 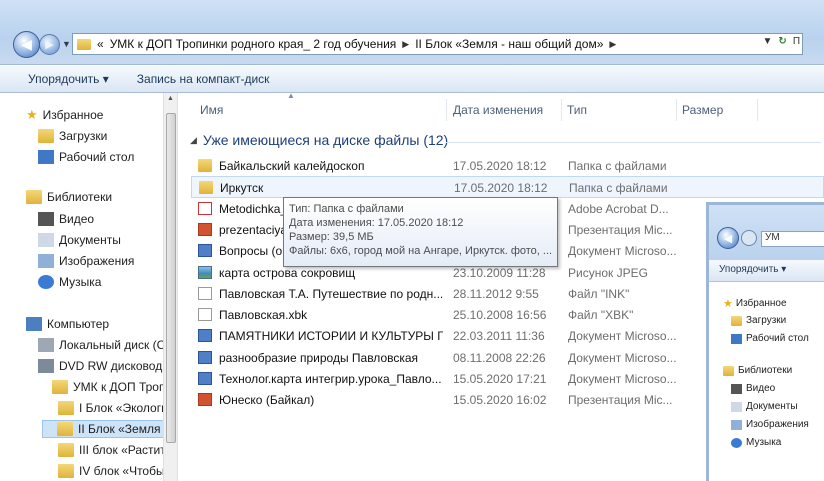 I want to click on back-button: ◀, so click(x=26, y=44).